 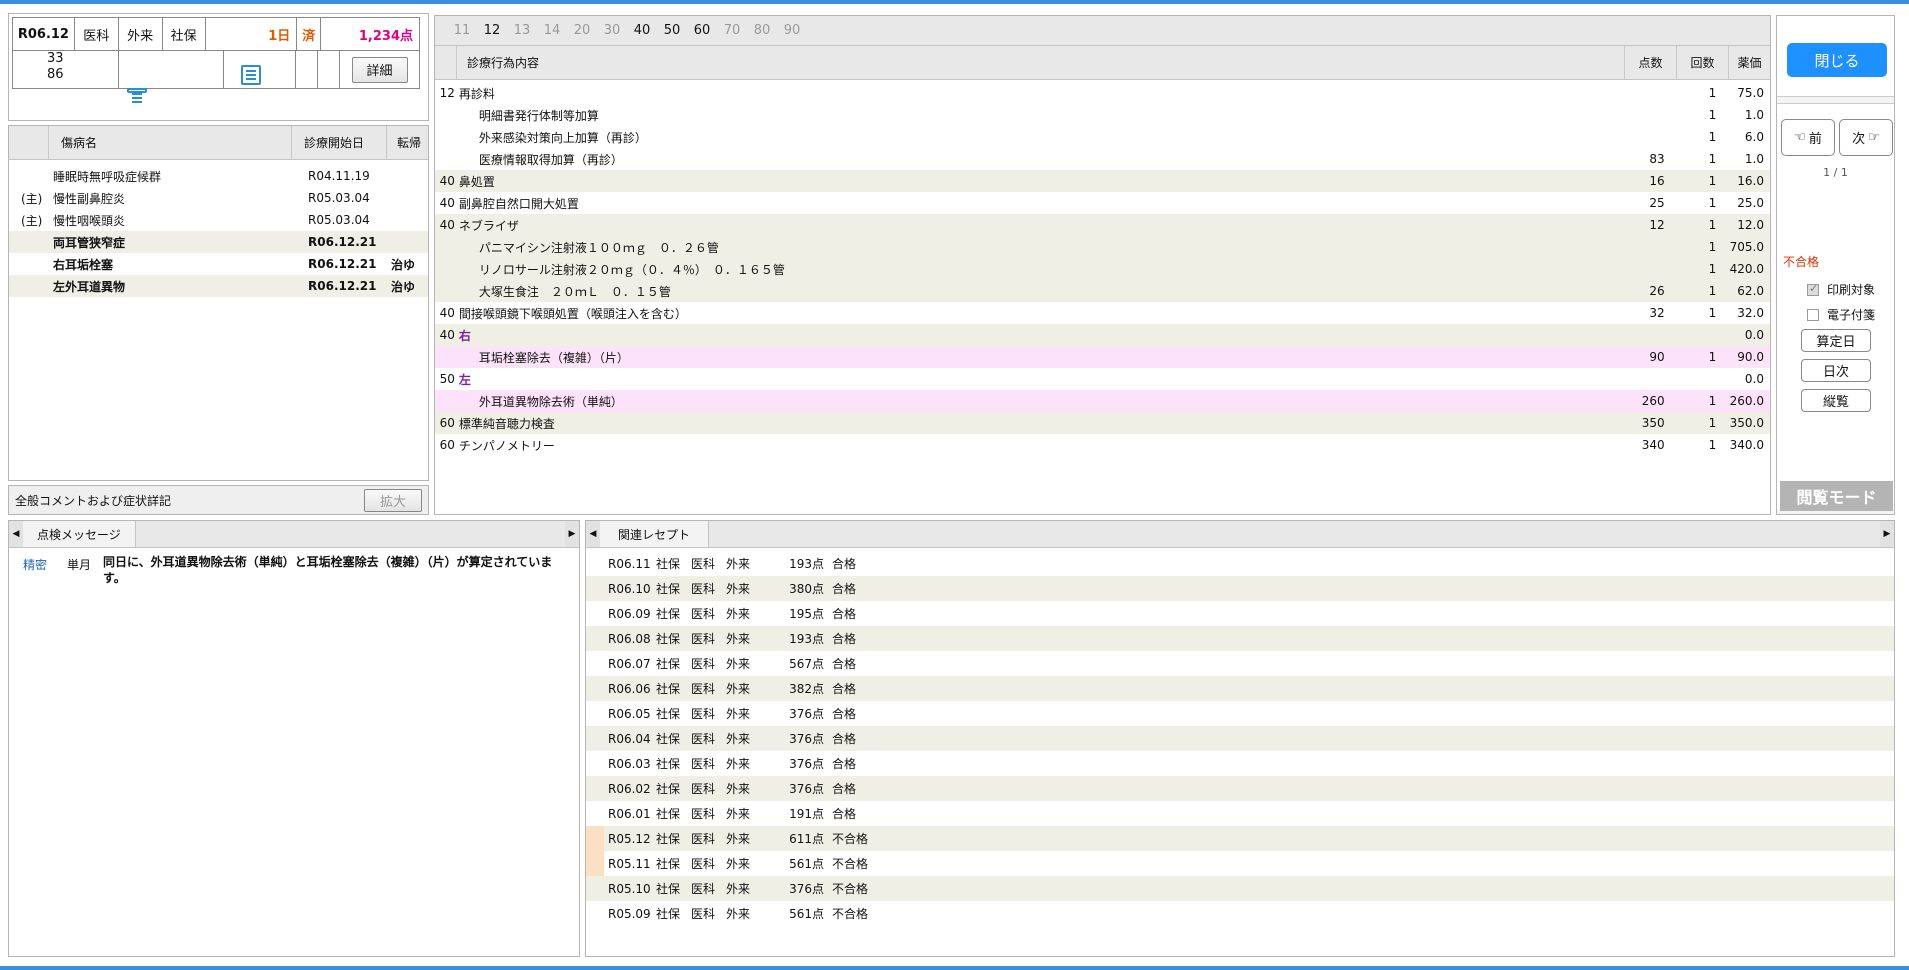 What do you see at coordinates (574, 291) in the screenshot?
I see `treatment-name: 大塚生食注 ２０ｍＬ ０．１５管` at bounding box center [574, 291].